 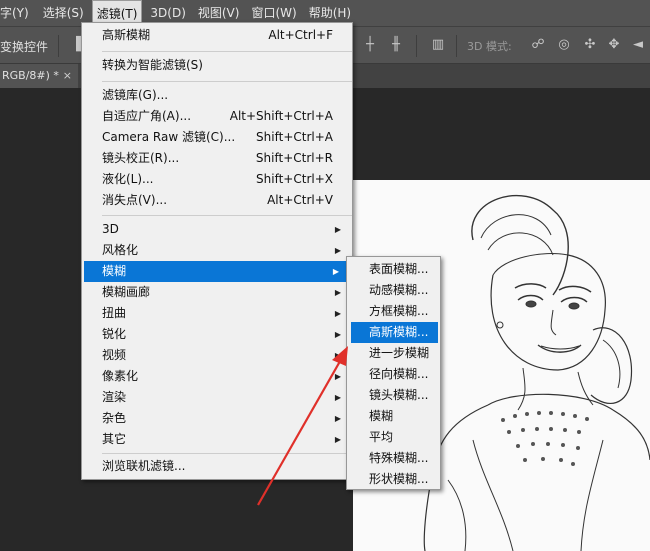 I want to click on menu-type: 字(Y), so click(x=16, y=13).